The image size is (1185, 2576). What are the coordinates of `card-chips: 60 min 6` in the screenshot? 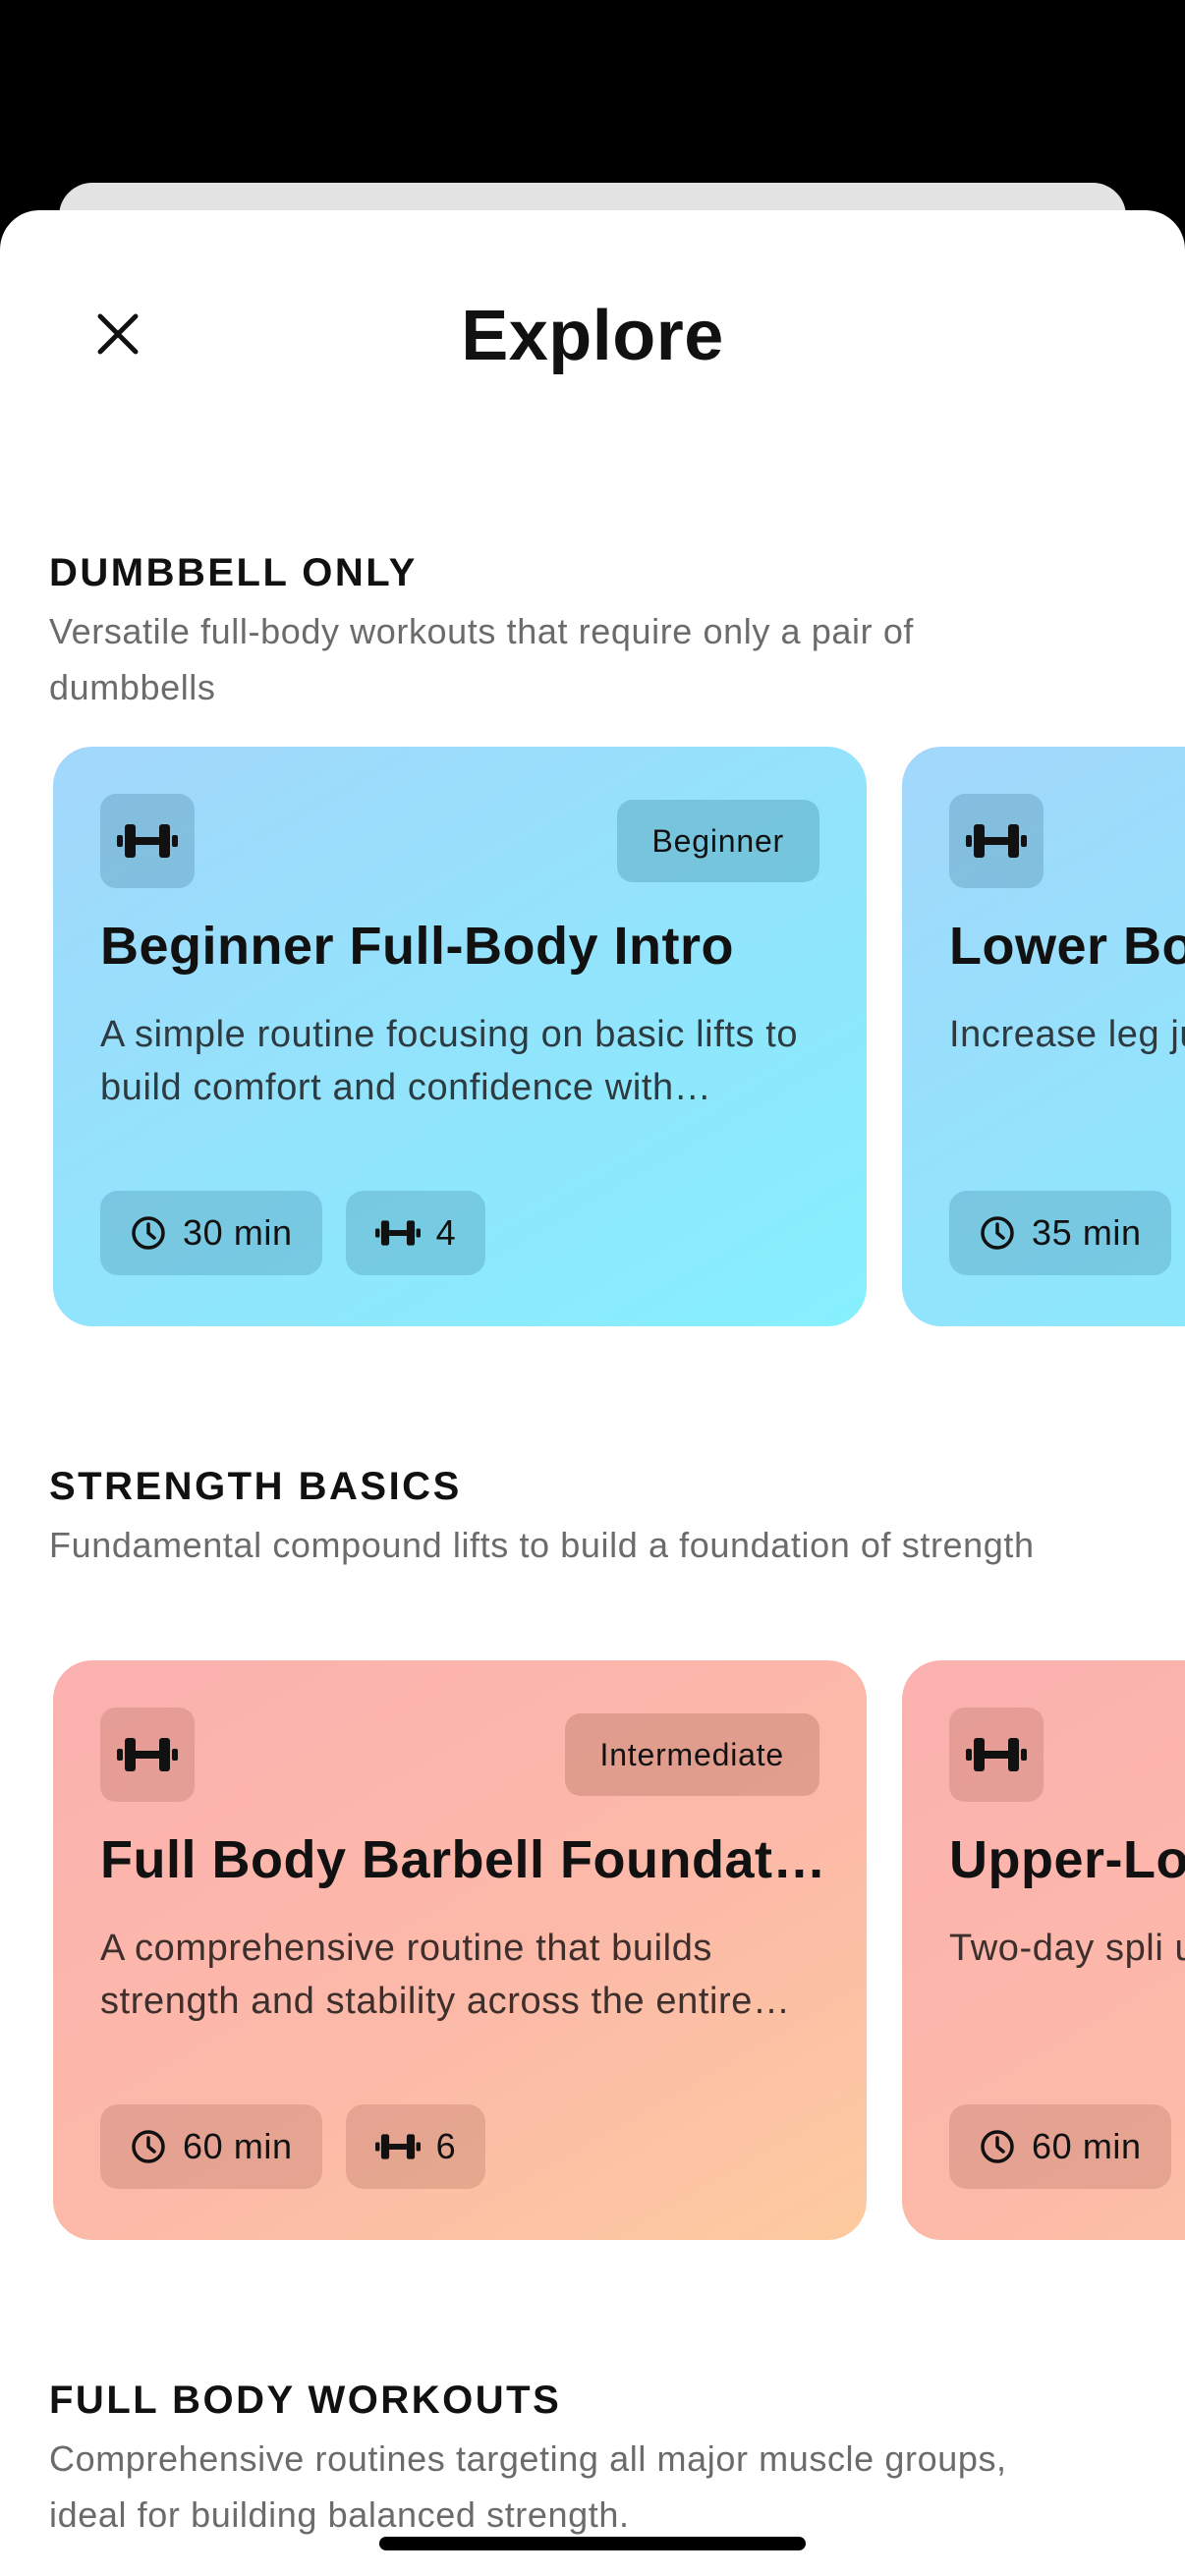 It's located at (293, 2146).